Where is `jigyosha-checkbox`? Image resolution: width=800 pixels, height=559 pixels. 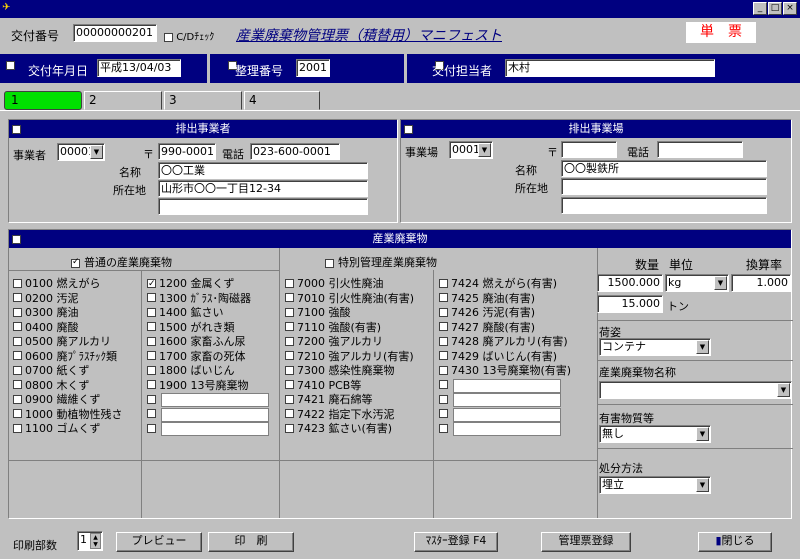 jigyosha-checkbox is located at coordinates (16, 129).